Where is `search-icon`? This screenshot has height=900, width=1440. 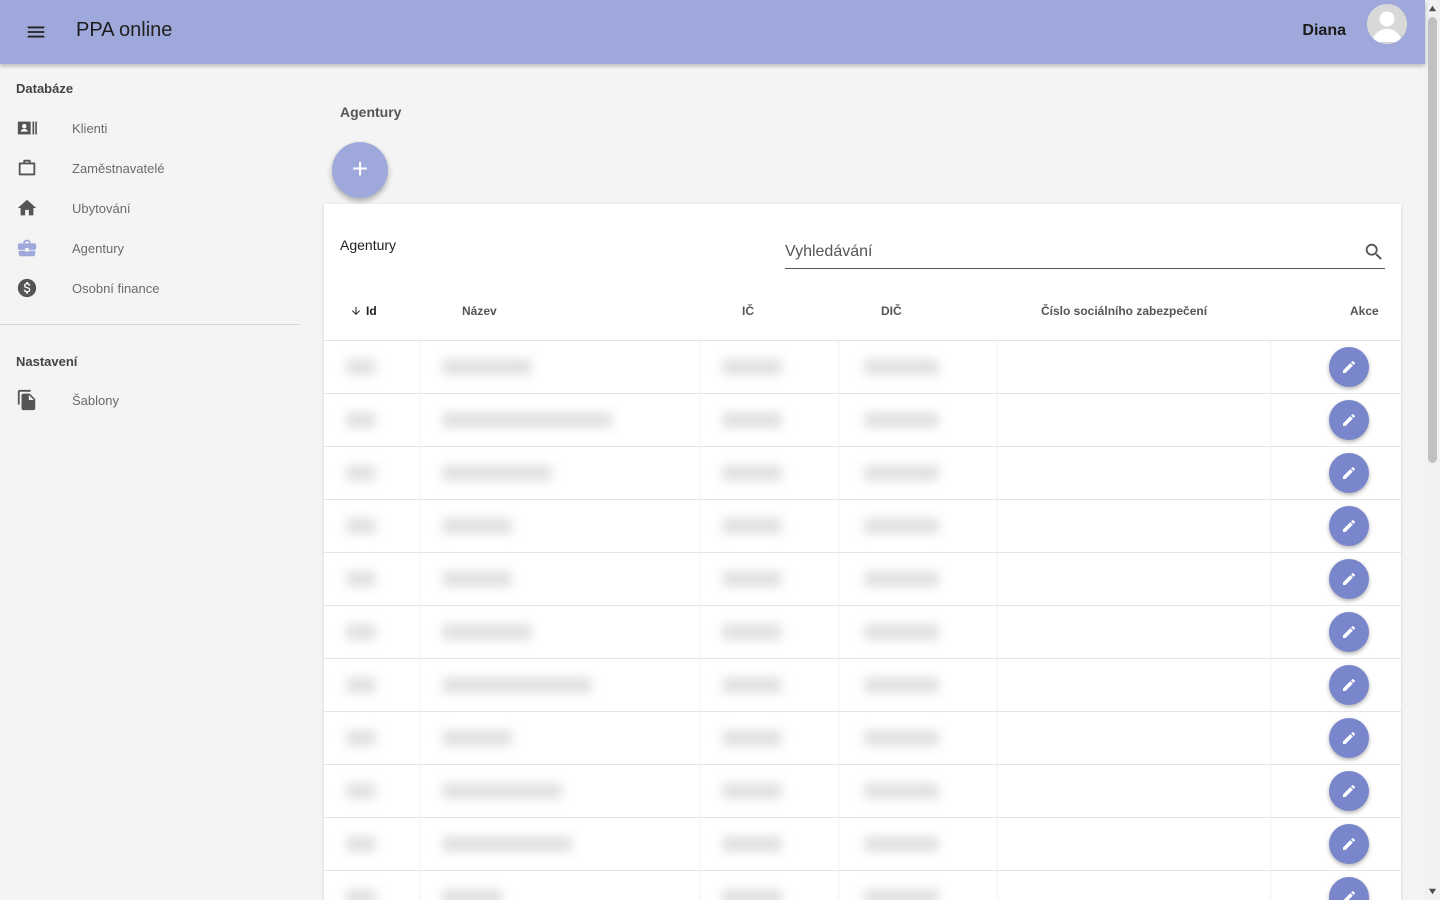 search-icon is located at coordinates (1374, 252).